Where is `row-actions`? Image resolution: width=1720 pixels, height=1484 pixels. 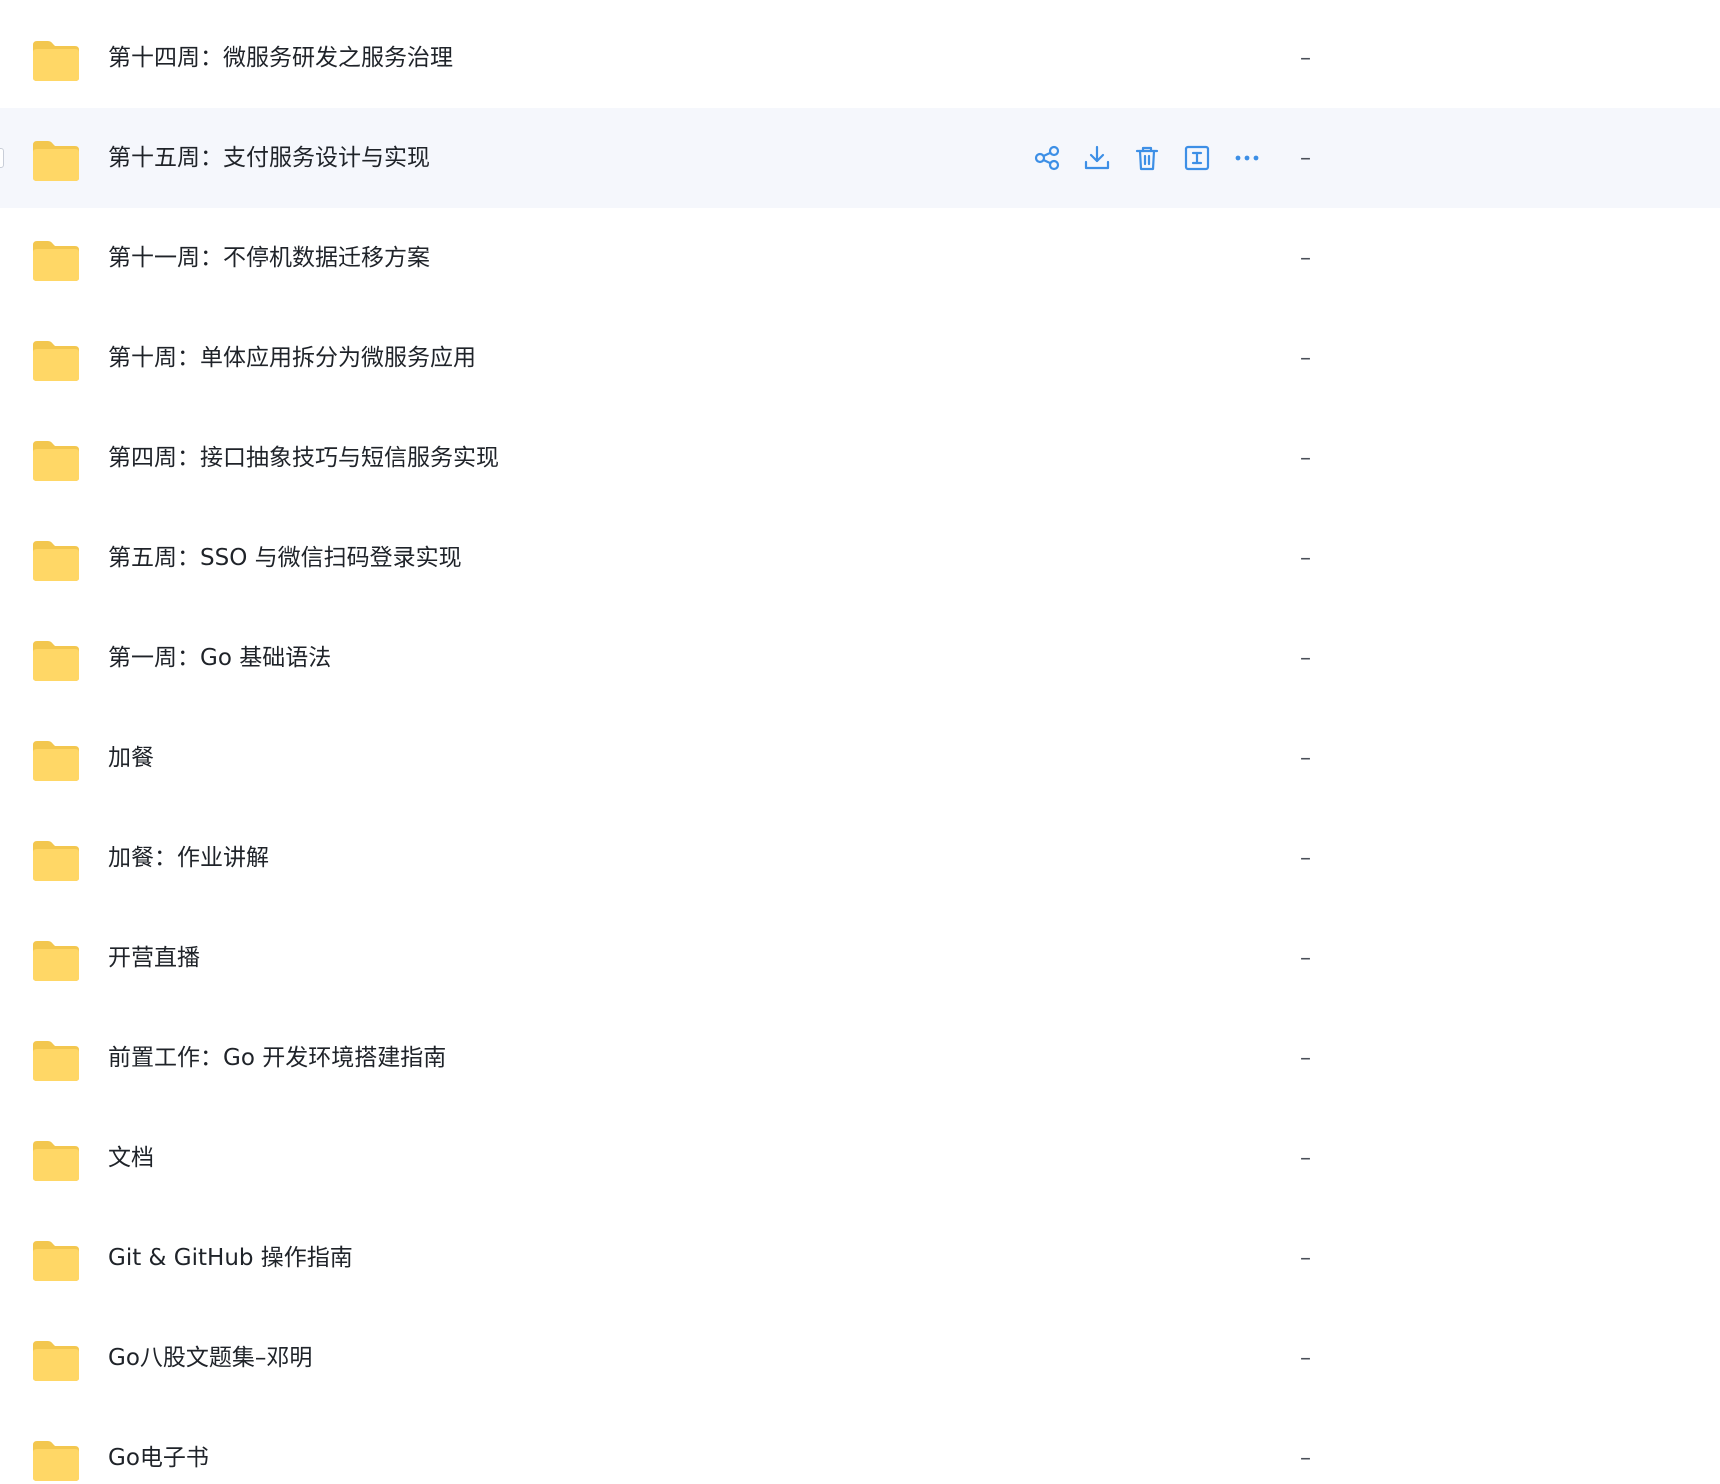
row-actions is located at coordinates (1155, 158).